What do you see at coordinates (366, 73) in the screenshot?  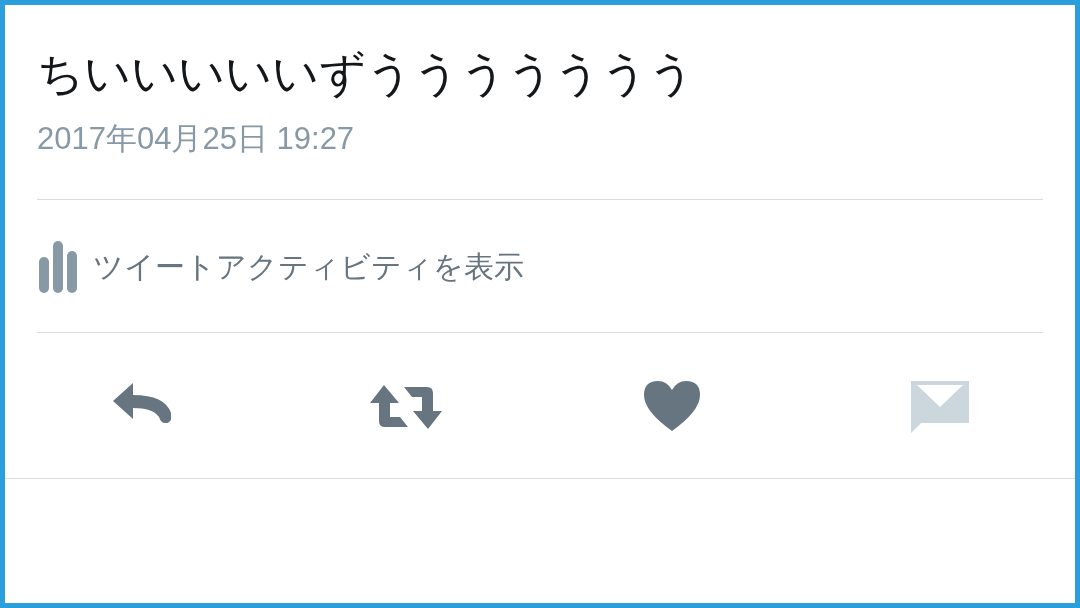 I see `tweet-text: ちいいいいいずううううううう` at bounding box center [366, 73].